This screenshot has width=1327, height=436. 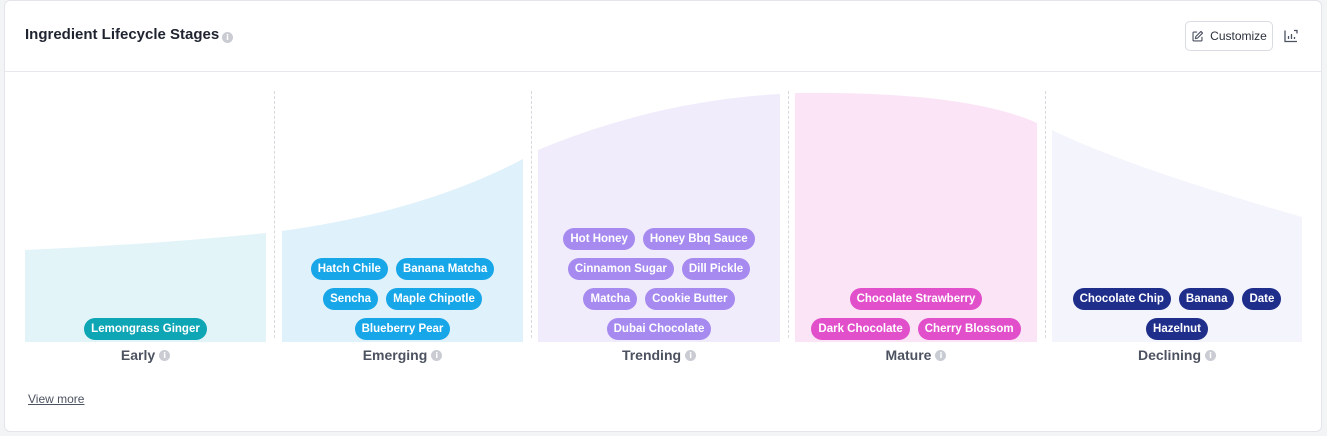 What do you see at coordinates (349, 269) in the screenshot?
I see `ingredient-tag: Hatch Chile` at bounding box center [349, 269].